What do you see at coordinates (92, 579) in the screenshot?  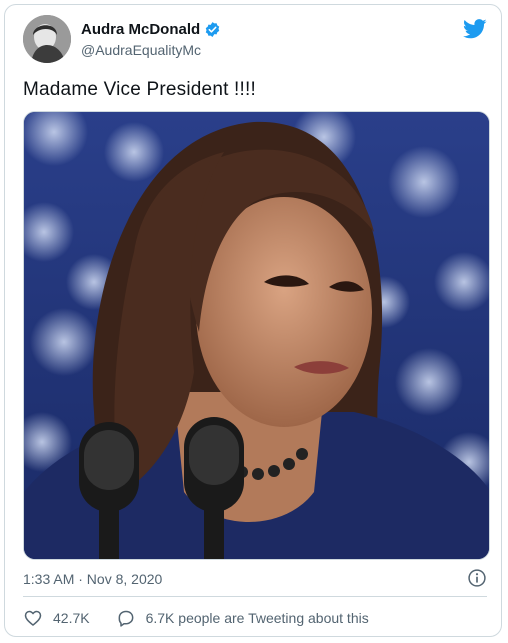 I see `tweet-timestamp: 1:33 AM · Nov 8, 2020` at bounding box center [92, 579].